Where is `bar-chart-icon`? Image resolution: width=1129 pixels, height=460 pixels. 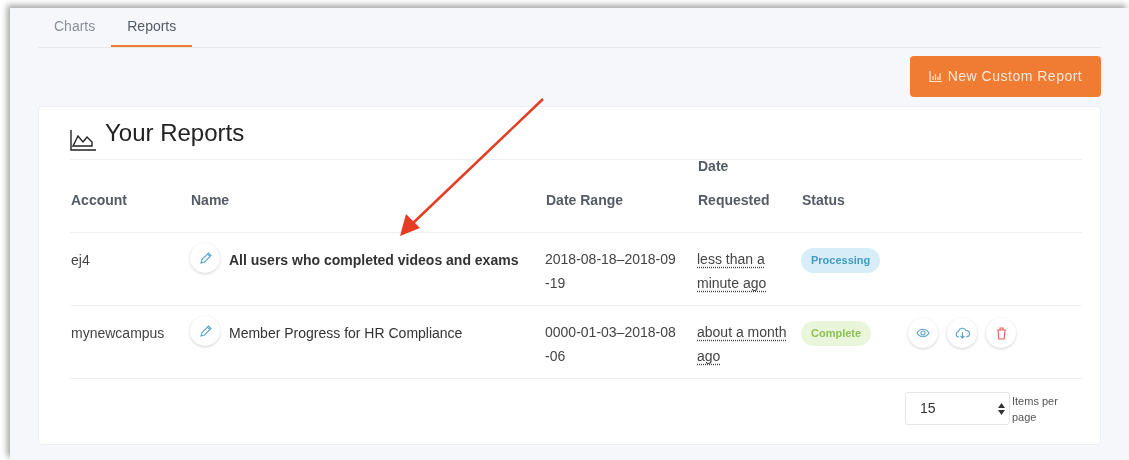 bar-chart-icon is located at coordinates (935, 76).